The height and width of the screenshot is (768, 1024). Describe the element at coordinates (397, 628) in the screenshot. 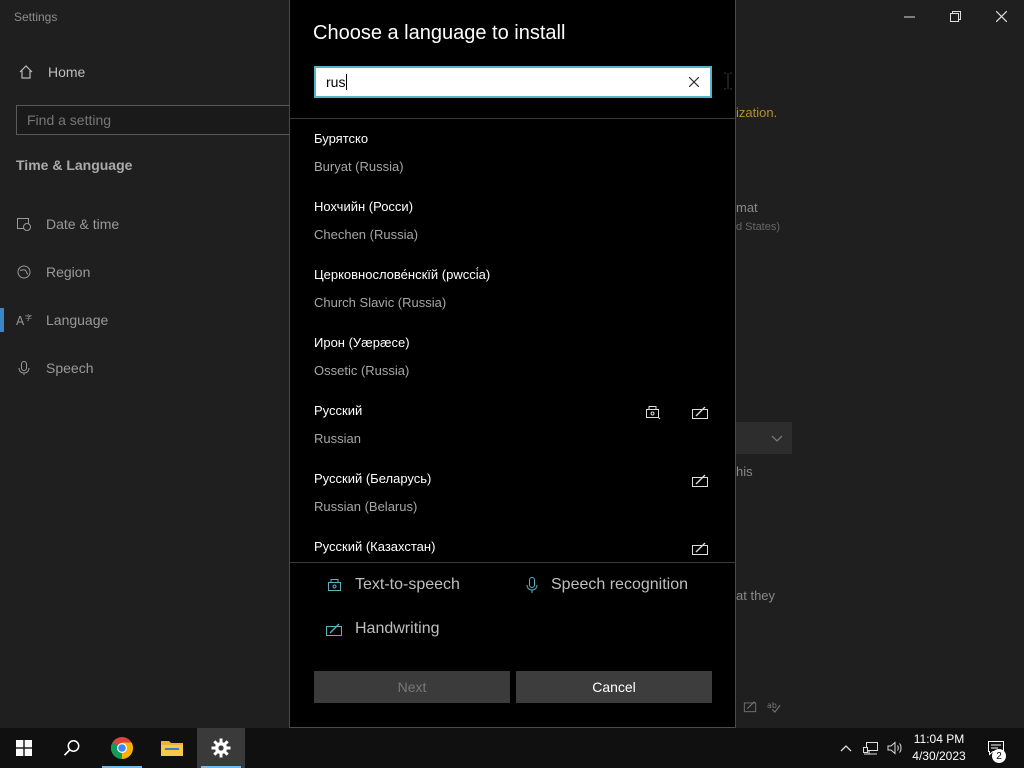

I see `feature-label: Handwriting` at that location.